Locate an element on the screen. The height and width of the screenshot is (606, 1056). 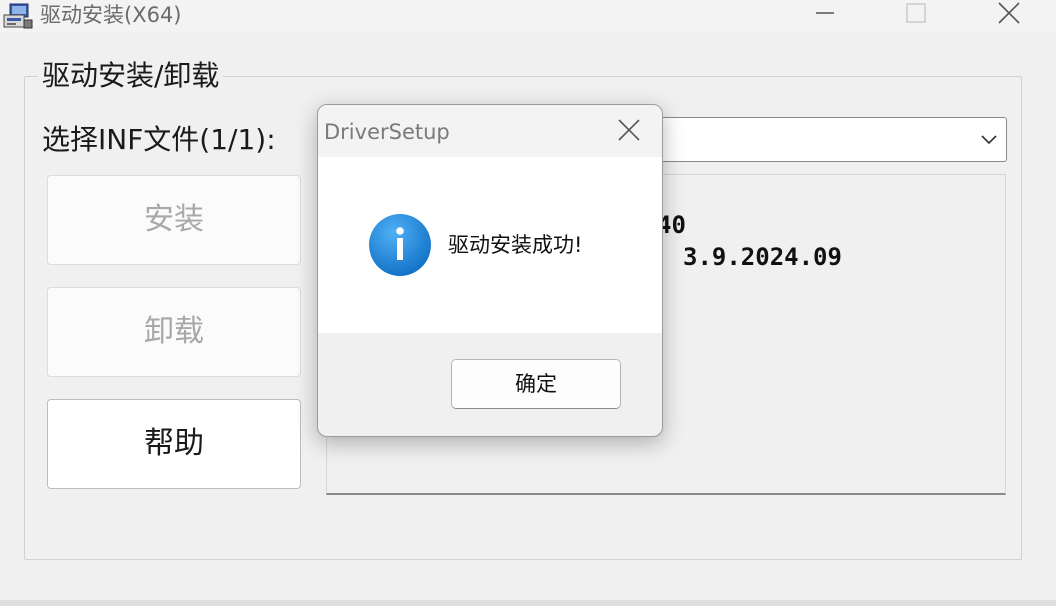
maximize-button is located at coordinates (916, 15).